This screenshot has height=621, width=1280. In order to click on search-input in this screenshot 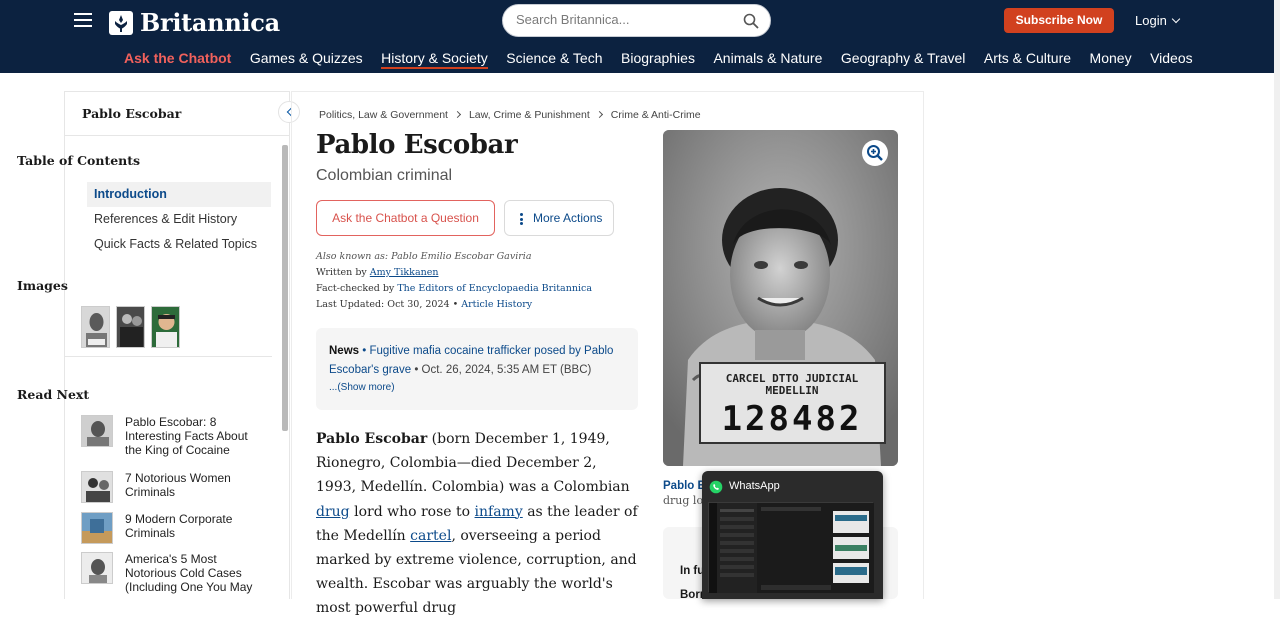, I will do `click(626, 19)`.